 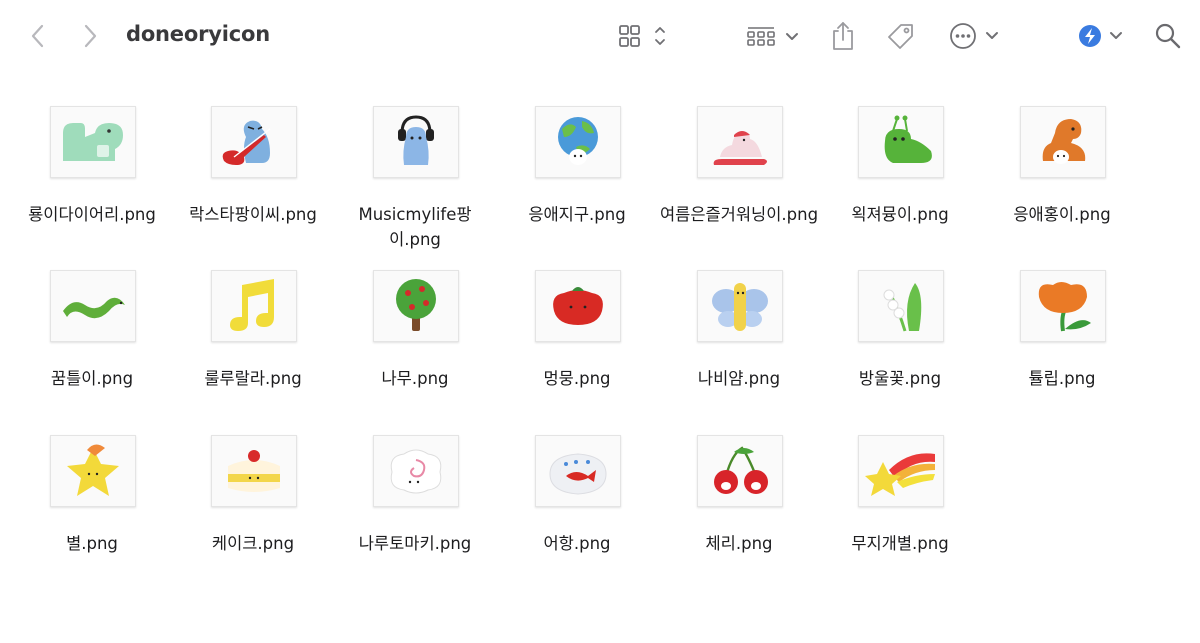 What do you see at coordinates (739, 543) in the screenshot?
I see `file-name: 체리.png` at bounding box center [739, 543].